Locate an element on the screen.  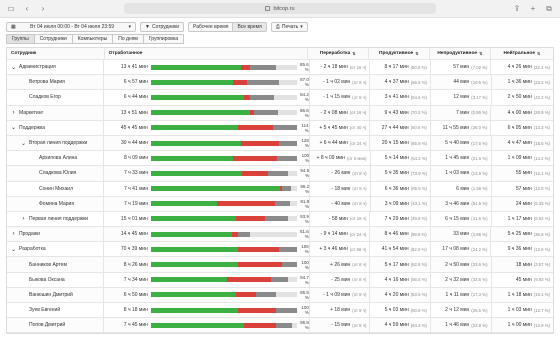
tabs-overview-icon: ⧉ is located at coordinates (549, 9).